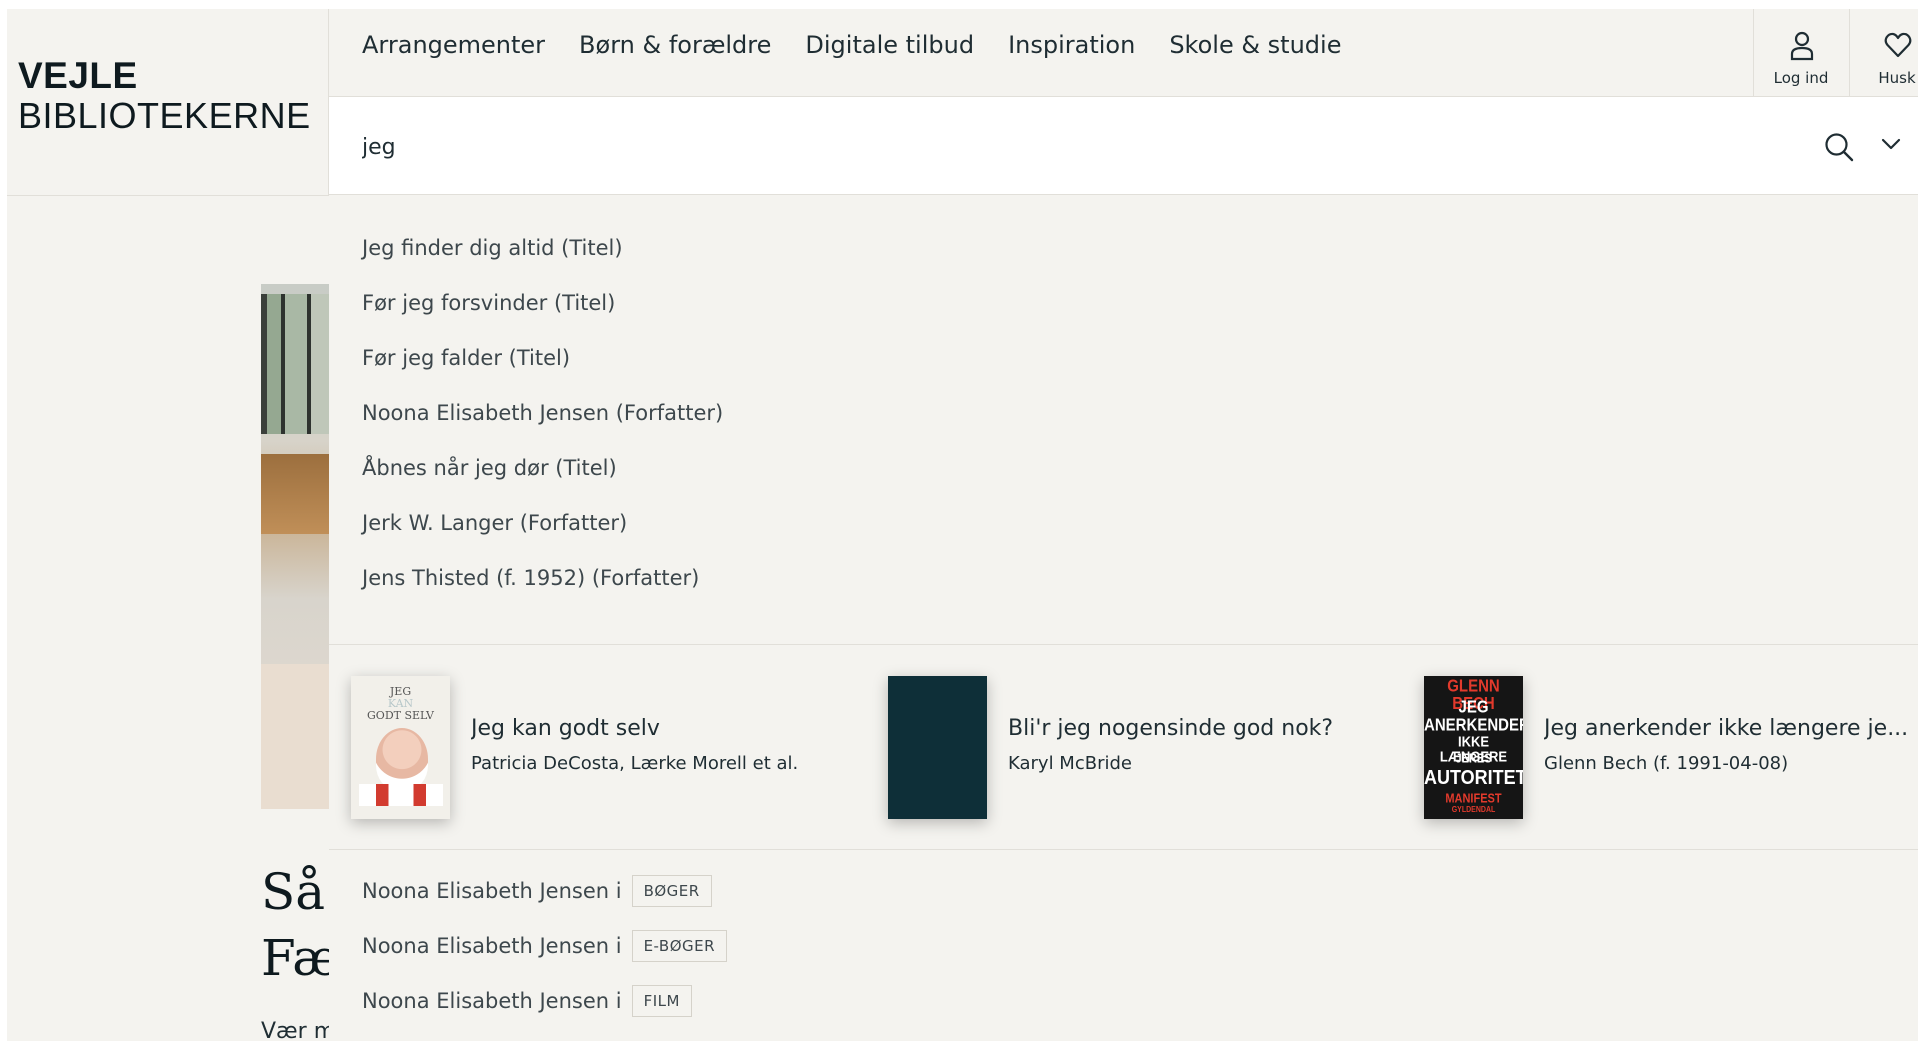 Image resolution: width=1918 pixels, height=1041 pixels. What do you see at coordinates (1891, 144) in the screenshot?
I see `chevron-down-icon` at bounding box center [1891, 144].